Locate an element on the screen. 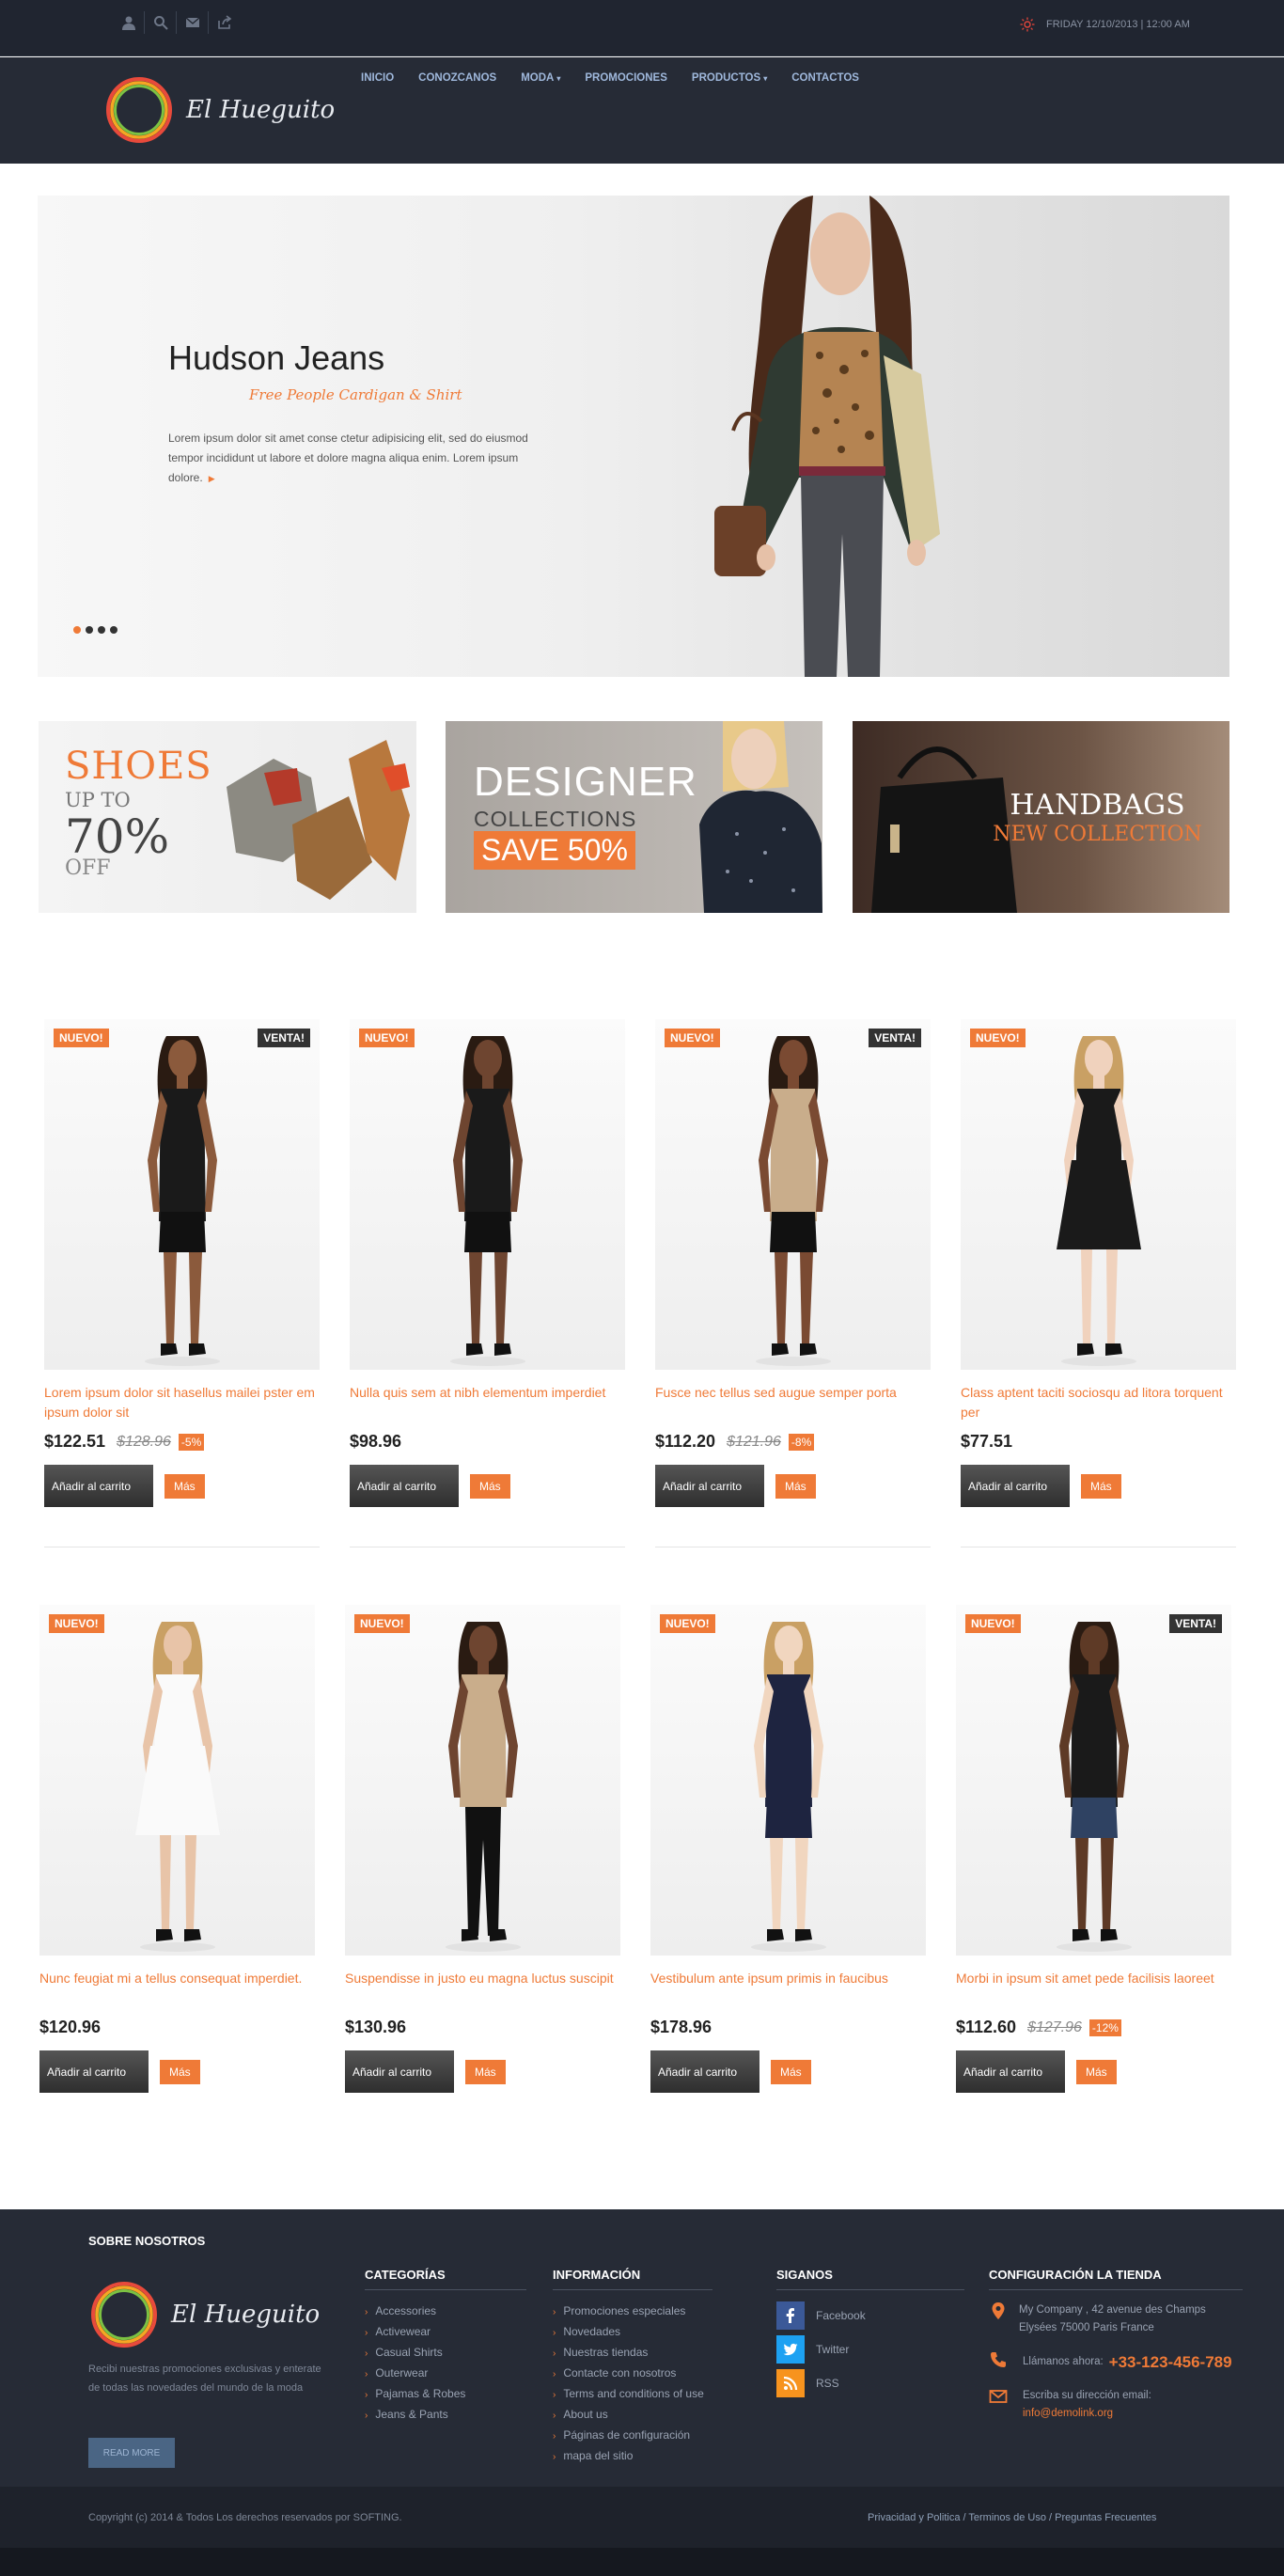 The height and width of the screenshot is (2576, 1284). banner-designer: DESIGNER COLLECTIONS SAVE 50% is located at coordinates (634, 817).